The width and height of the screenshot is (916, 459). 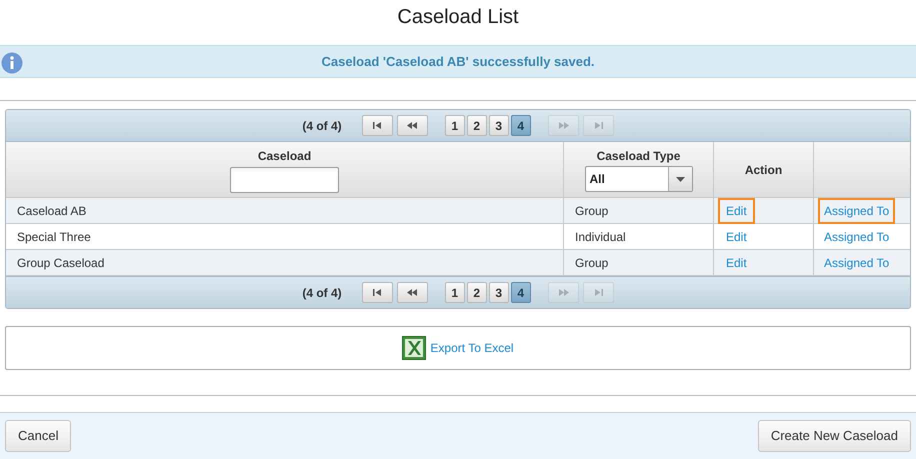 I want to click on caret-icon, so click(x=680, y=179).